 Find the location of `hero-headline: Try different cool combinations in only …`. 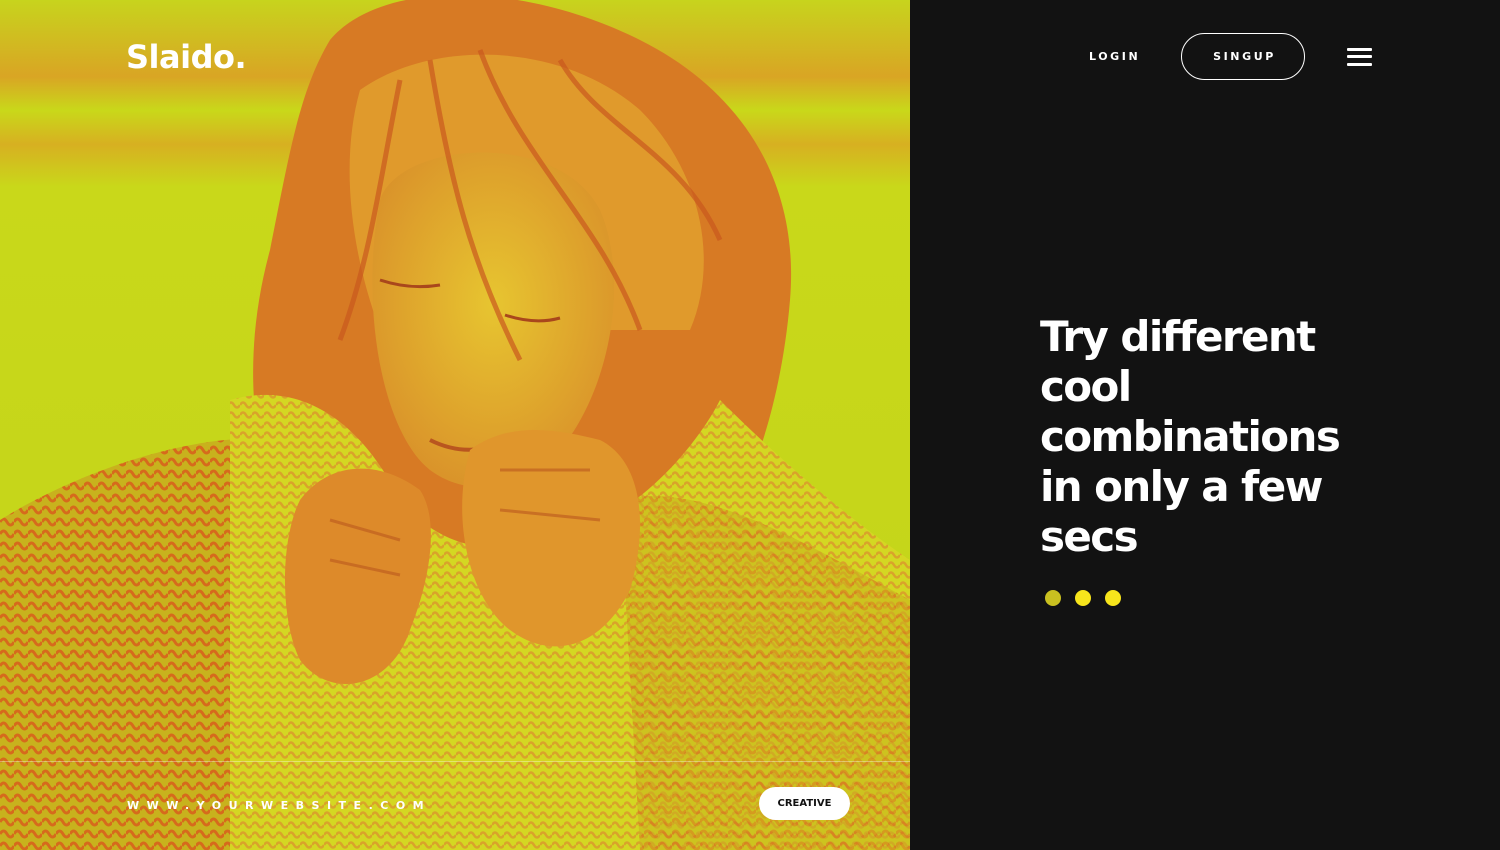

hero-headline: Try different cool combinations in only … is located at coordinates (1190, 436).